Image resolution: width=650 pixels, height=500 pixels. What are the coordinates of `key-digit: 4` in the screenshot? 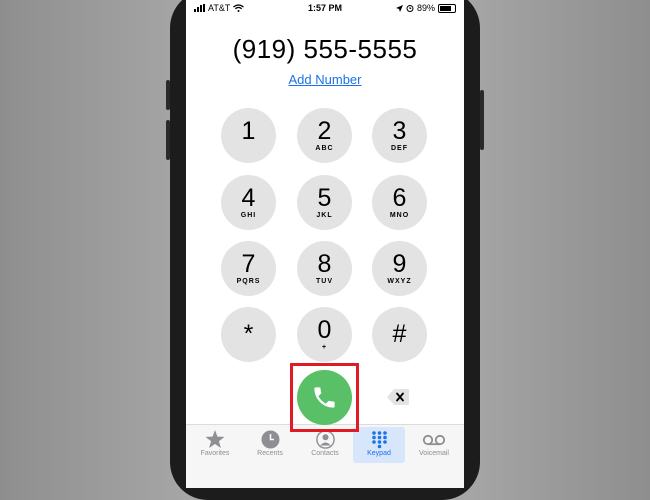 It's located at (248, 198).